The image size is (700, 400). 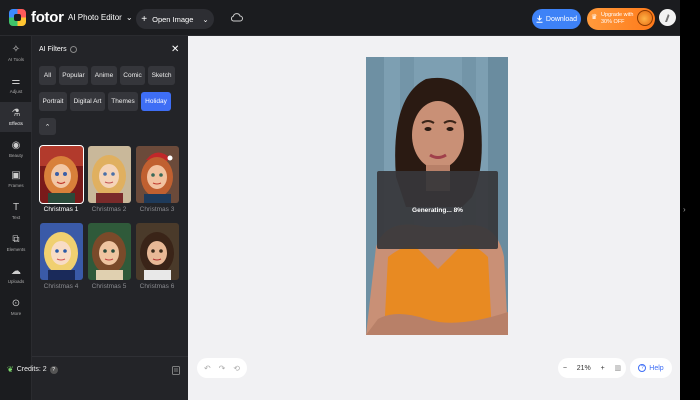 What do you see at coordinates (16, 81) in the screenshot?
I see `sliders-icon: ⚌` at bounding box center [16, 81].